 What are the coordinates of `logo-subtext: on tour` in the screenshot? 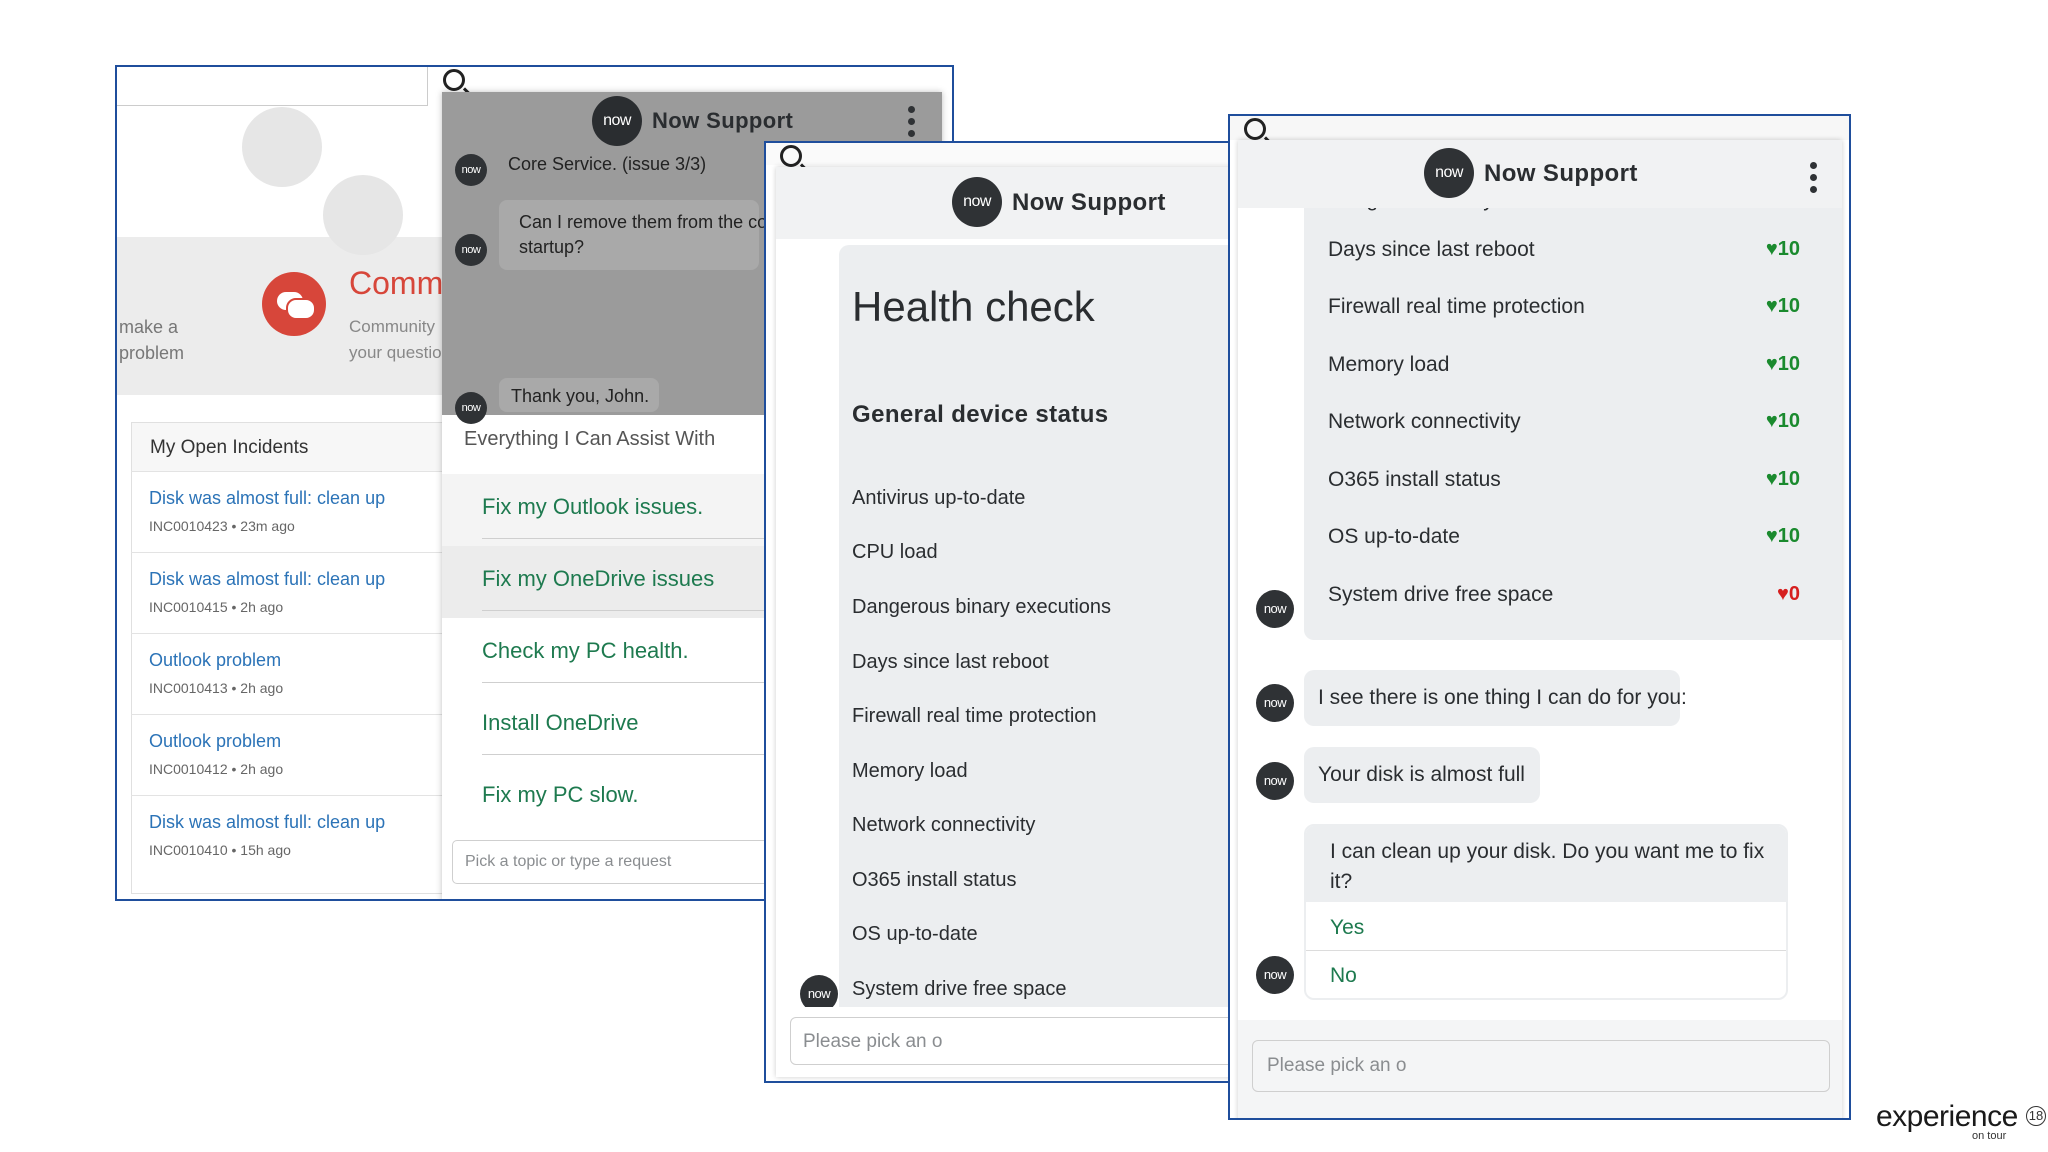 It's located at (1989, 1136).